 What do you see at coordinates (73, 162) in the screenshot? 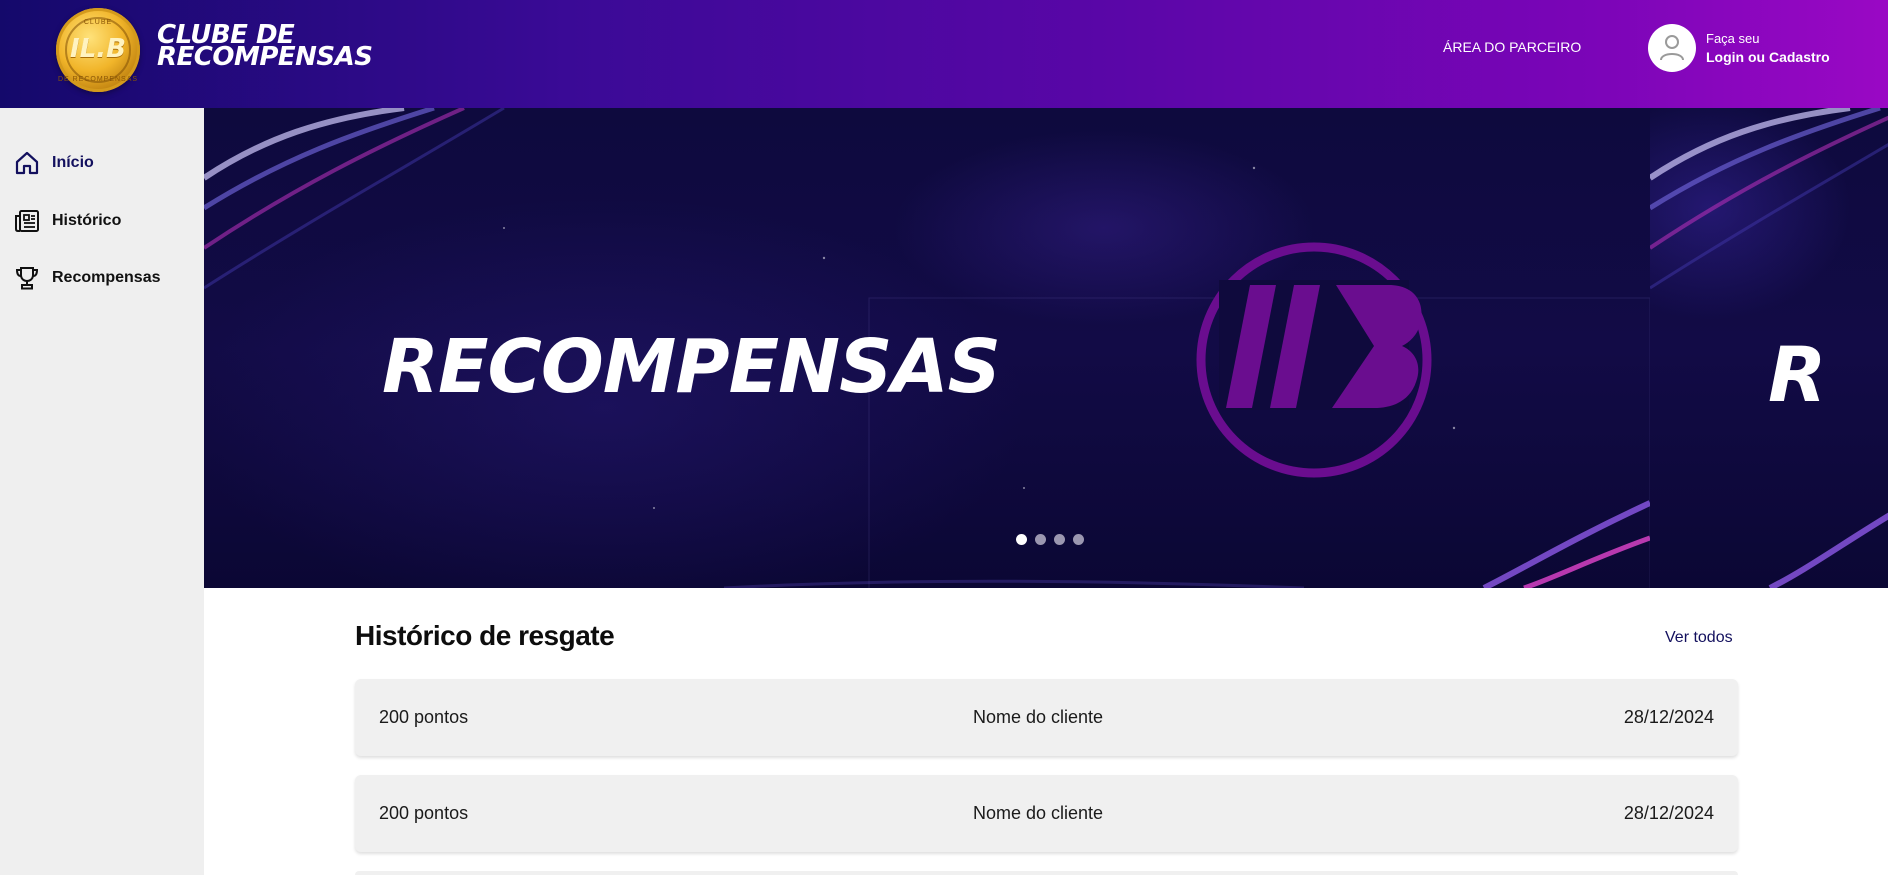
I see `sidebar-item-label: Início` at bounding box center [73, 162].